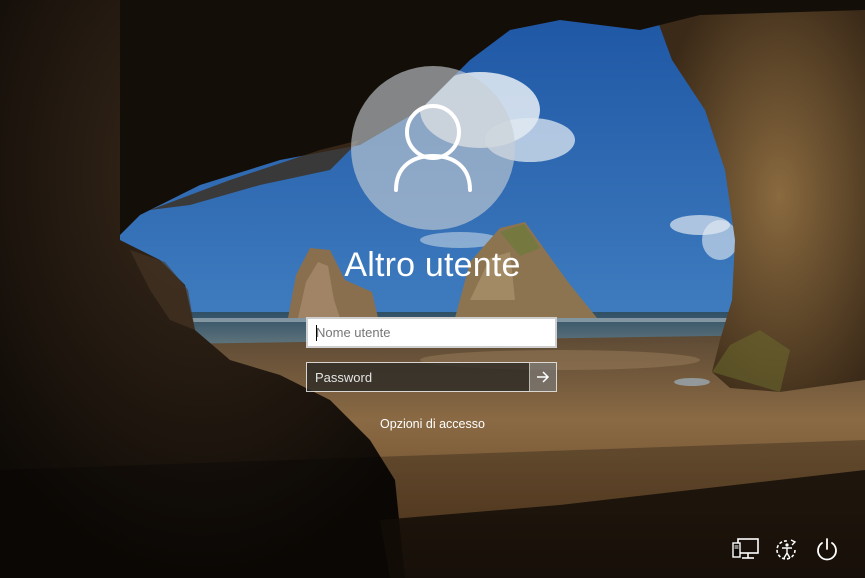  I want to click on power-icon, so click(827, 549).